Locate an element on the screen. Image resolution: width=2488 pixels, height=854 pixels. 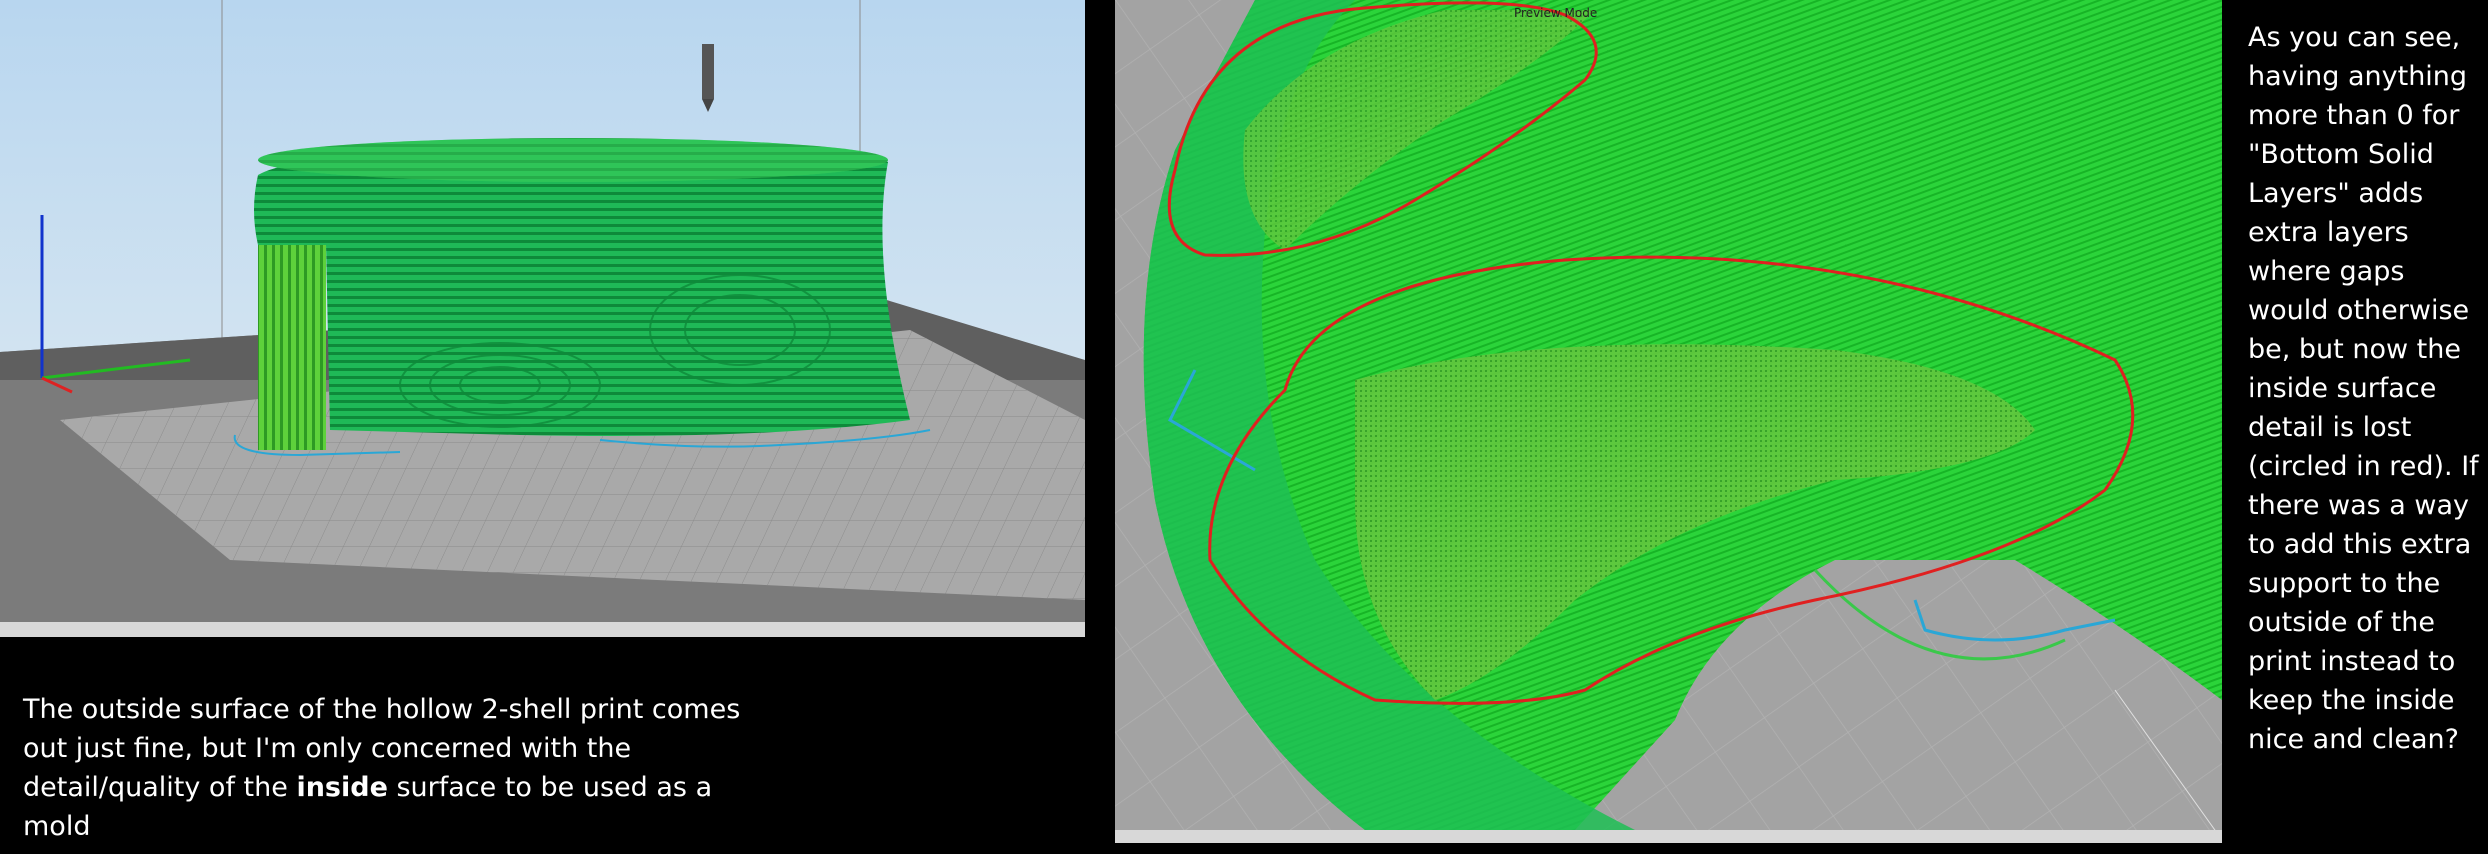
preview-mode-label: Preview Mode is located at coordinates (1556, 13).